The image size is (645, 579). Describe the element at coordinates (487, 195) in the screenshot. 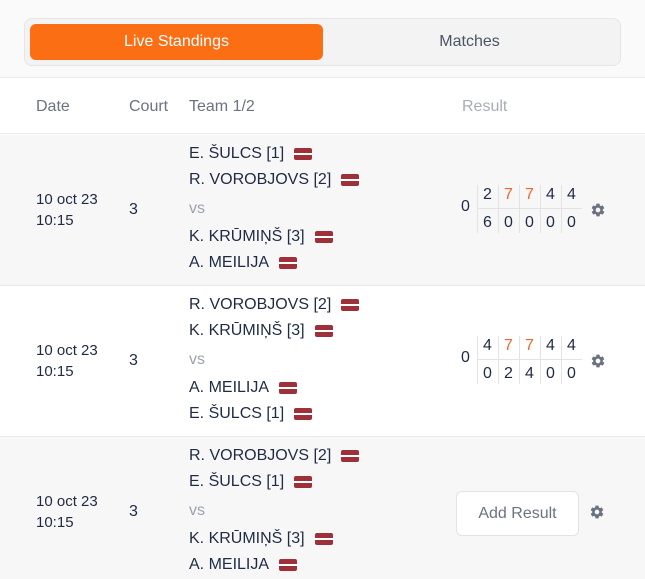

I see `set-score-team1: 2` at that location.